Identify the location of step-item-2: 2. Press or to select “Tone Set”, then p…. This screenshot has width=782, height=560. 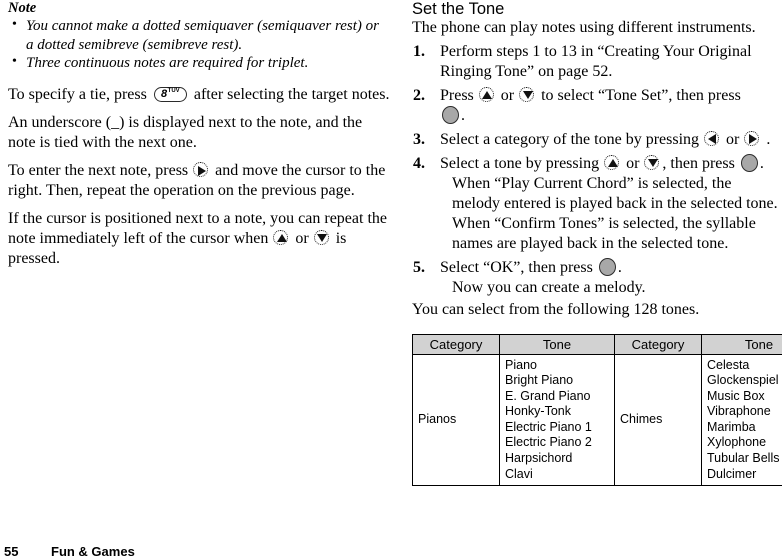
(597, 106).